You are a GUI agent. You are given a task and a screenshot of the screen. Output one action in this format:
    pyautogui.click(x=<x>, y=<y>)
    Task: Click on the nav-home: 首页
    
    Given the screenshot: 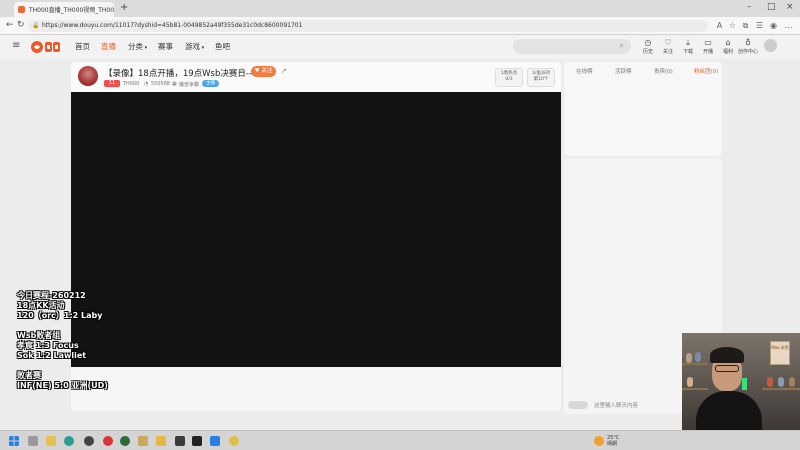 What is the action you would take?
    pyautogui.click(x=82, y=46)
    